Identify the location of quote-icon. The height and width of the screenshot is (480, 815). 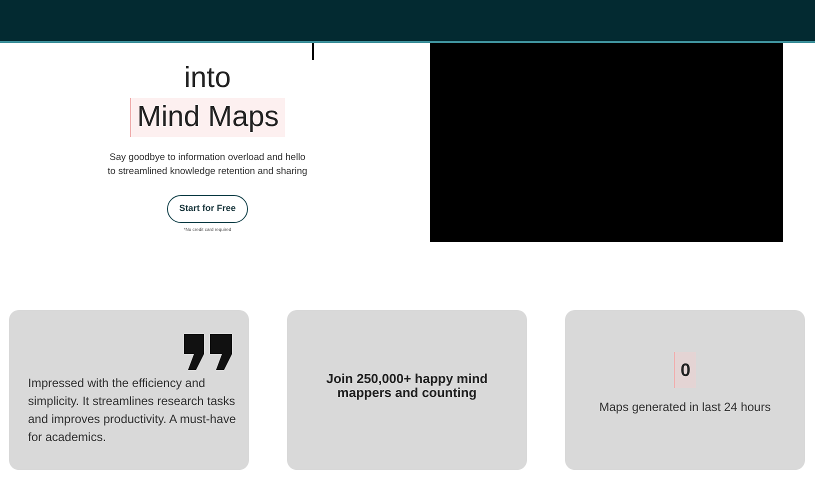
(208, 352).